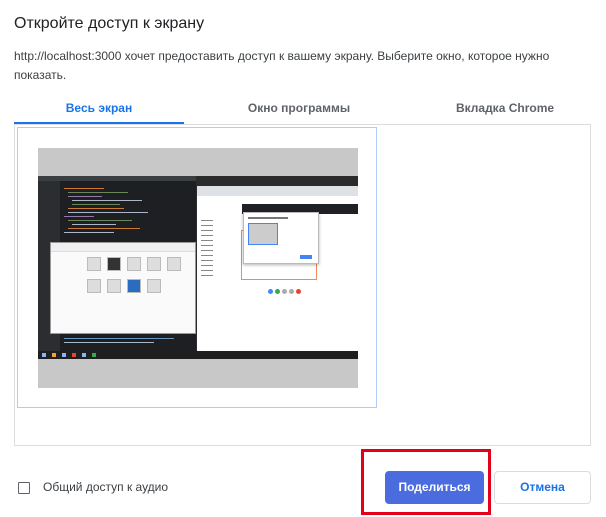 The image size is (606, 517). What do you see at coordinates (99, 110) in the screenshot?
I see `tab-entire-screen: Весь экран` at bounding box center [99, 110].